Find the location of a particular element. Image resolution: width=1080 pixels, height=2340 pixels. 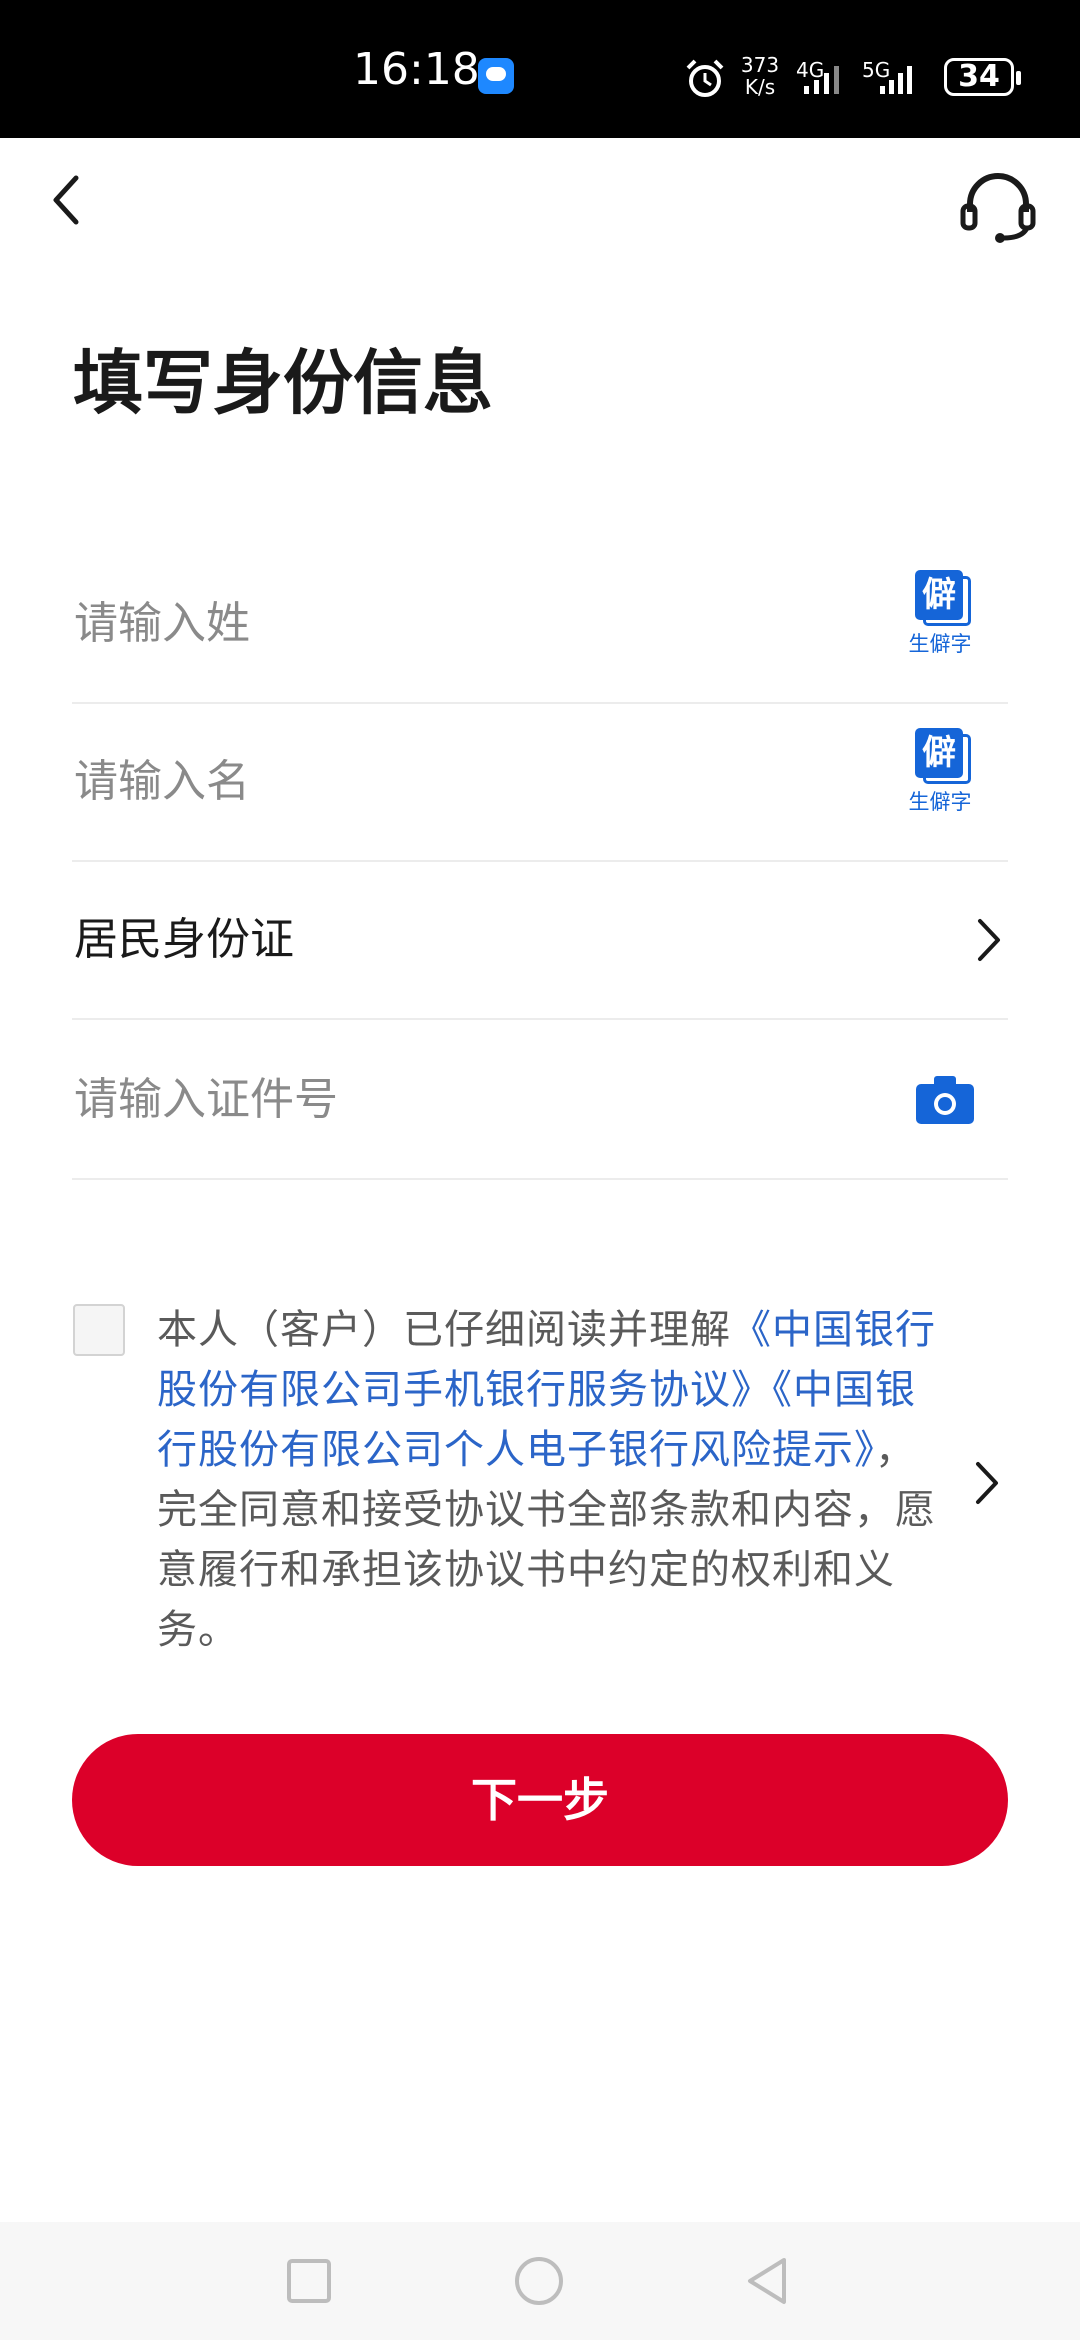

message-notification-icon is located at coordinates (496, 76).